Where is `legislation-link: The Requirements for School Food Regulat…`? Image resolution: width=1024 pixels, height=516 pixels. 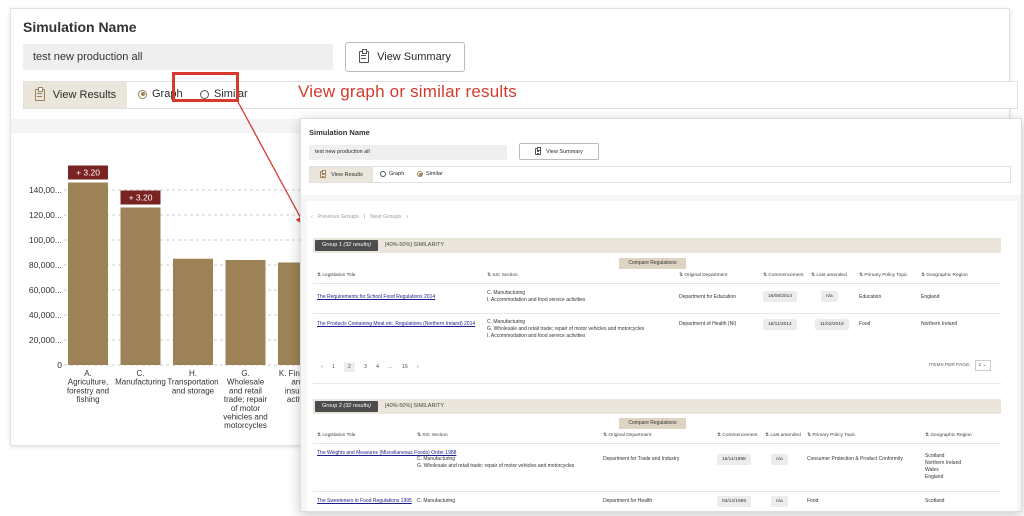 legislation-link: The Requirements for School Food Regulat… is located at coordinates (376, 297).